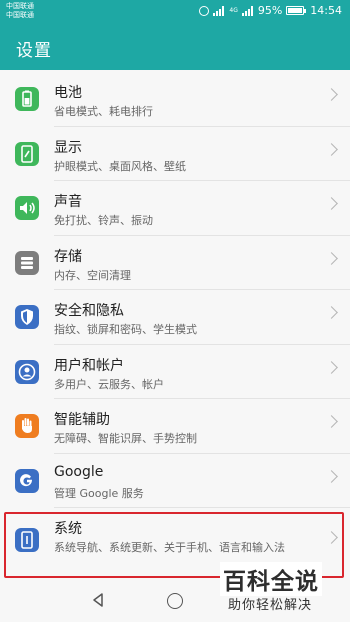 Image resolution: width=350 pixels, height=622 pixels. What do you see at coordinates (175, 47) in the screenshot?
I see `app-bar: 设置` at bounding box center [175, 47].